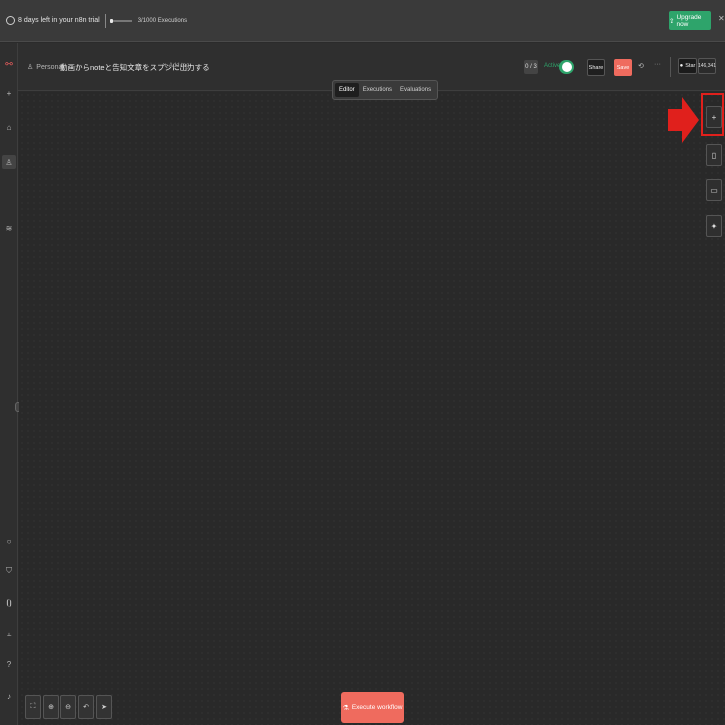 The image size is (725, 725). Describe the element at coordinates (712, 114) in the screenshot. I see `highlight-box` at that location.